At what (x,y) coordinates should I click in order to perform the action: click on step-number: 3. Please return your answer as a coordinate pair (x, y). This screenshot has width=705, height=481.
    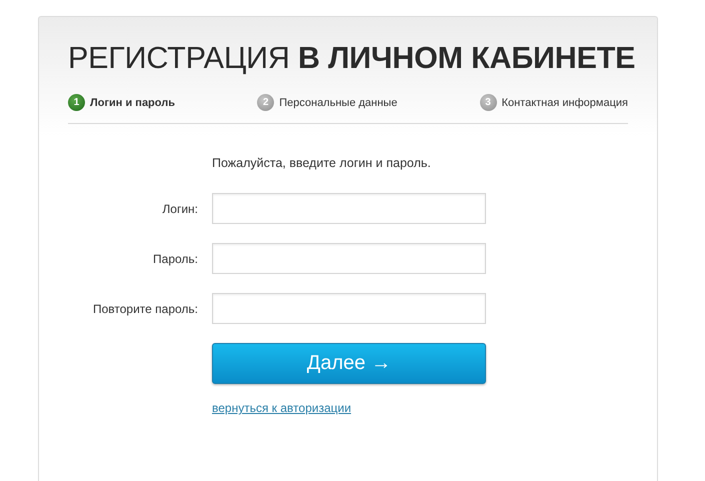
    Looking at the image, I should click on (488, 103).